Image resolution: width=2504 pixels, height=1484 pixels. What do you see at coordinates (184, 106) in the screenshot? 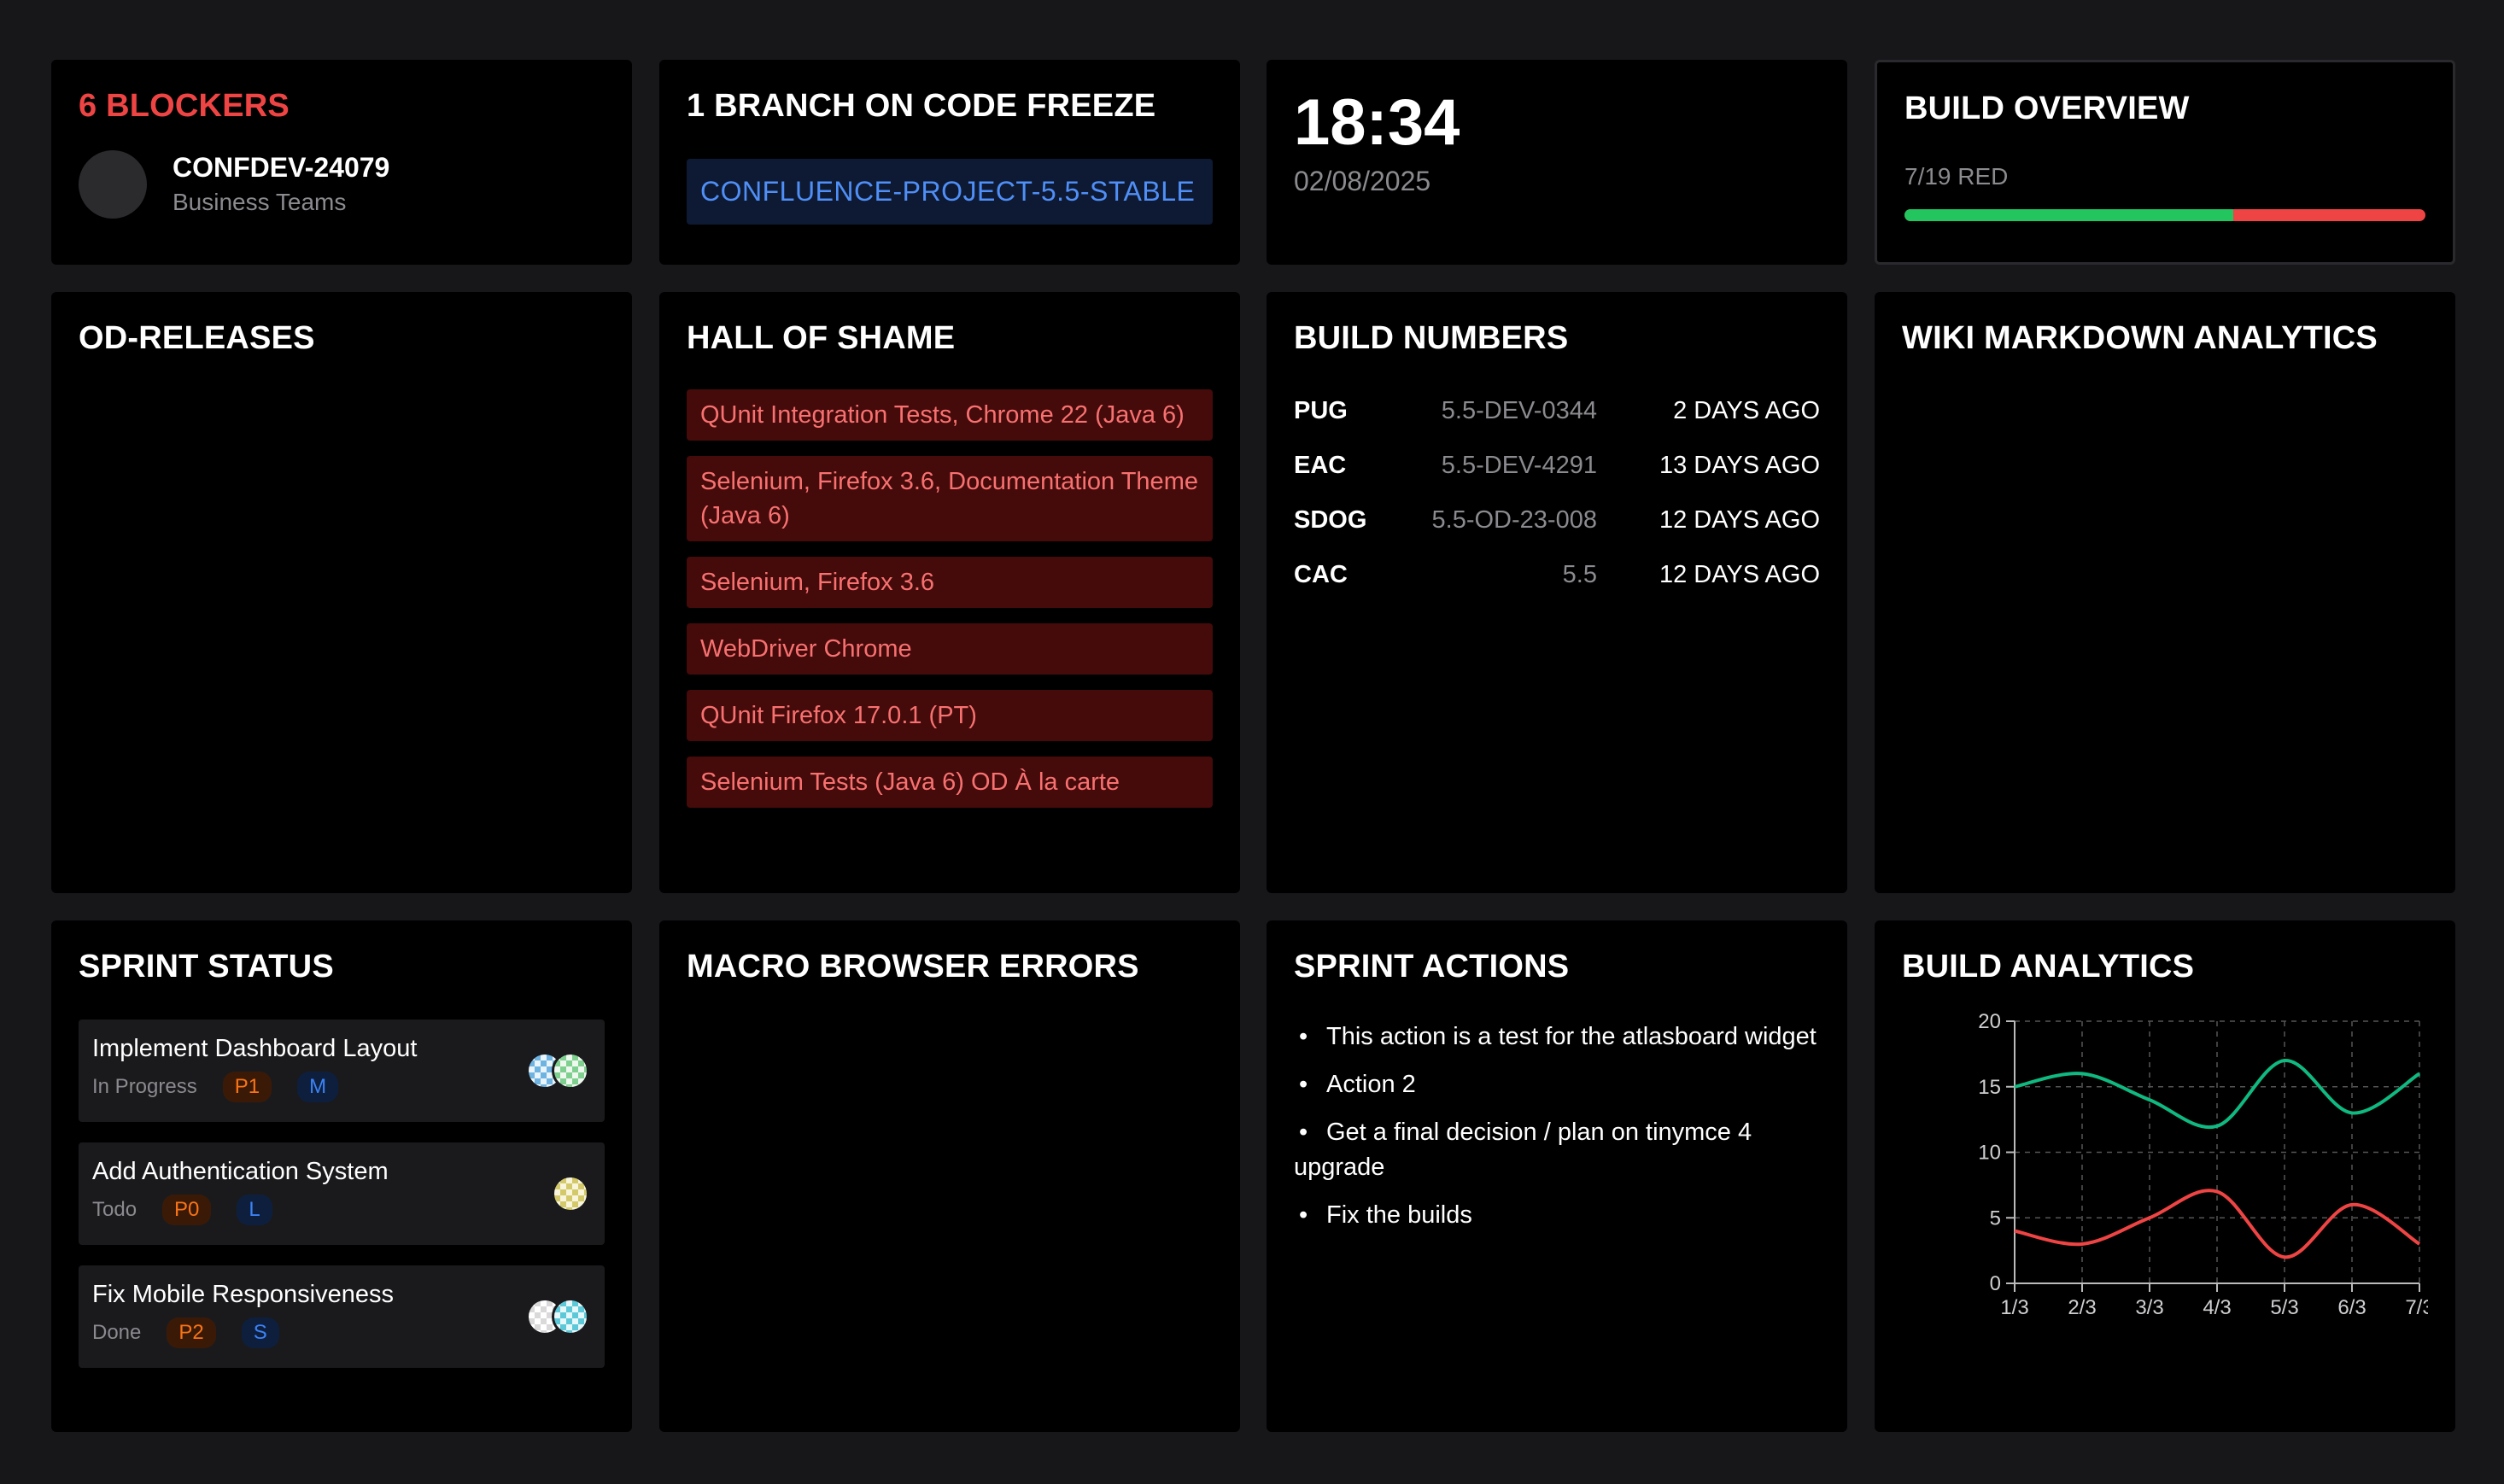
I see `blockers-title: 6 BLOCKERS` at bounding box center [184, 106].